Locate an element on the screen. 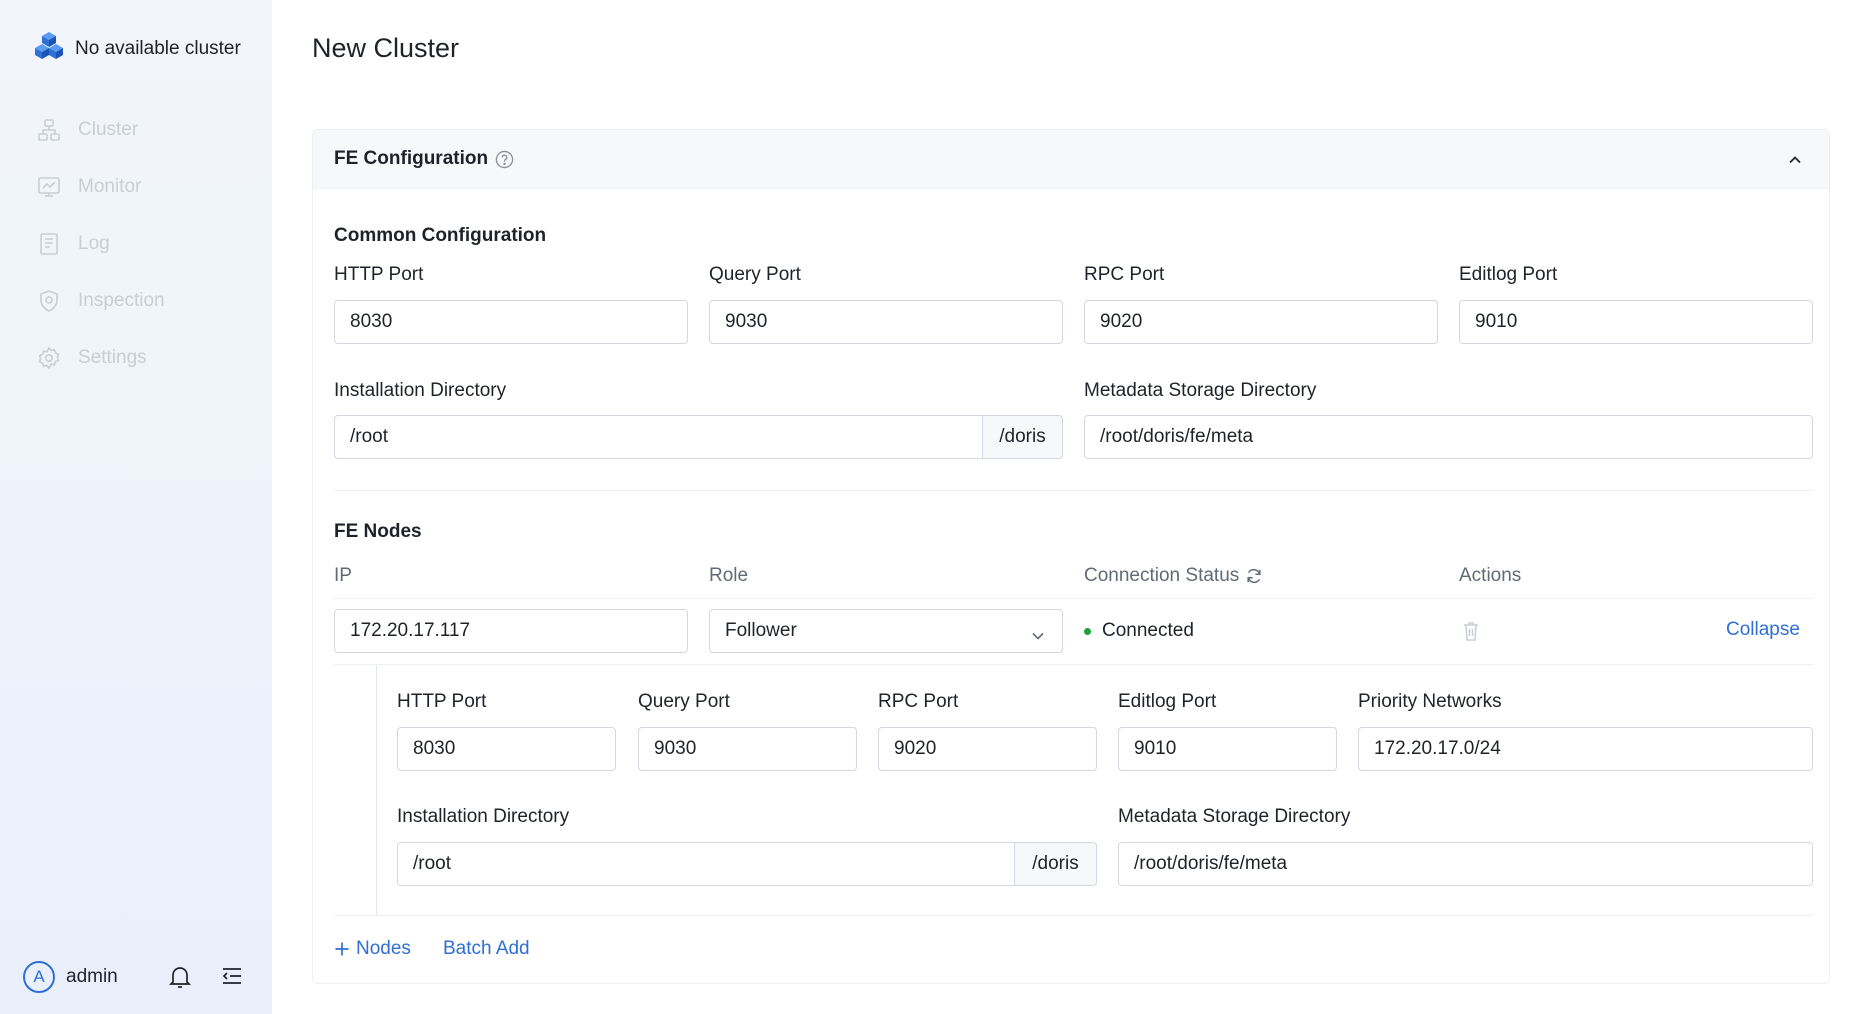 This screenshot has height=1014, width=1872. cluster-icon is located at coordinates (49, 130).